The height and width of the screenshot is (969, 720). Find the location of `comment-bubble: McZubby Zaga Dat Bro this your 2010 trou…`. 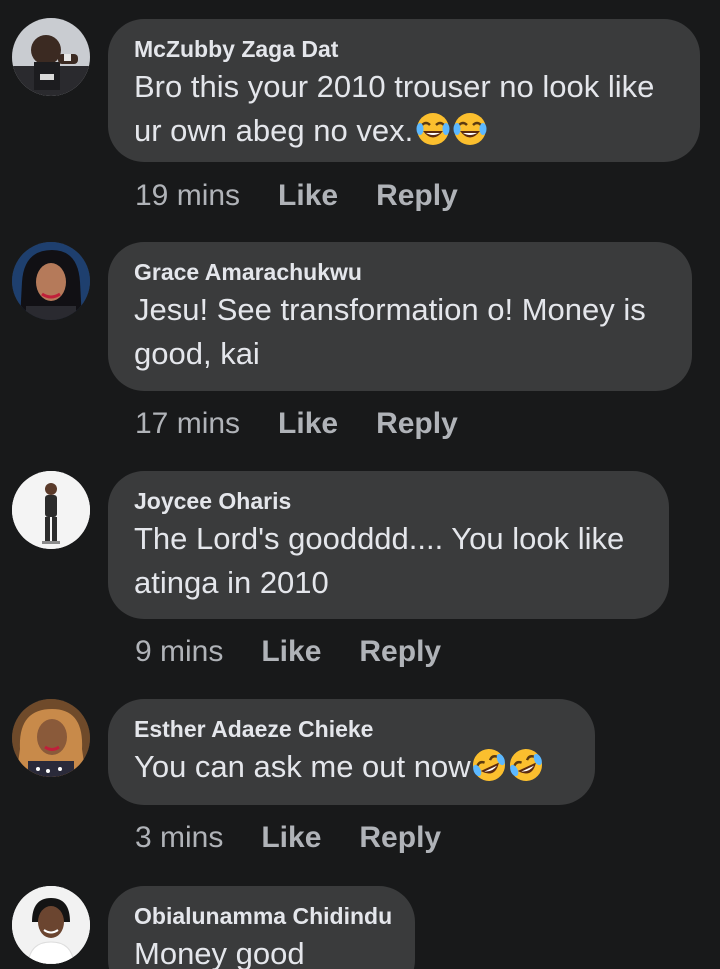

comment-bubble: McZubby Zaga Dat Bro this your 2010 trou… is located at coordinates (404, 90).